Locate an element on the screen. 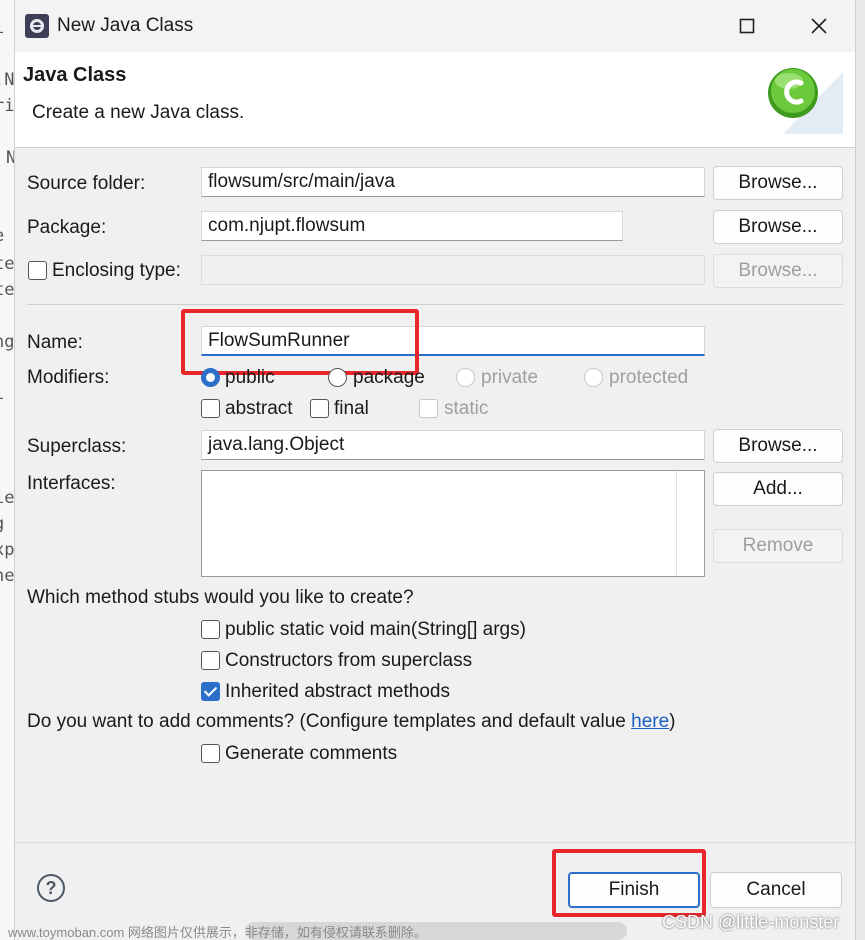  private-label: private is located at coordinates (510, 377).